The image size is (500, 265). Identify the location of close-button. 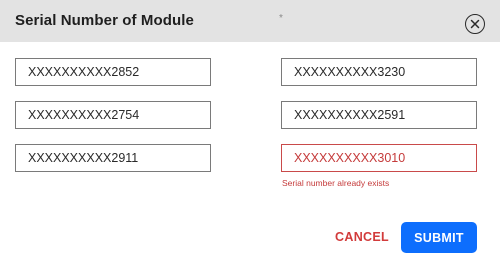
(475, 24).